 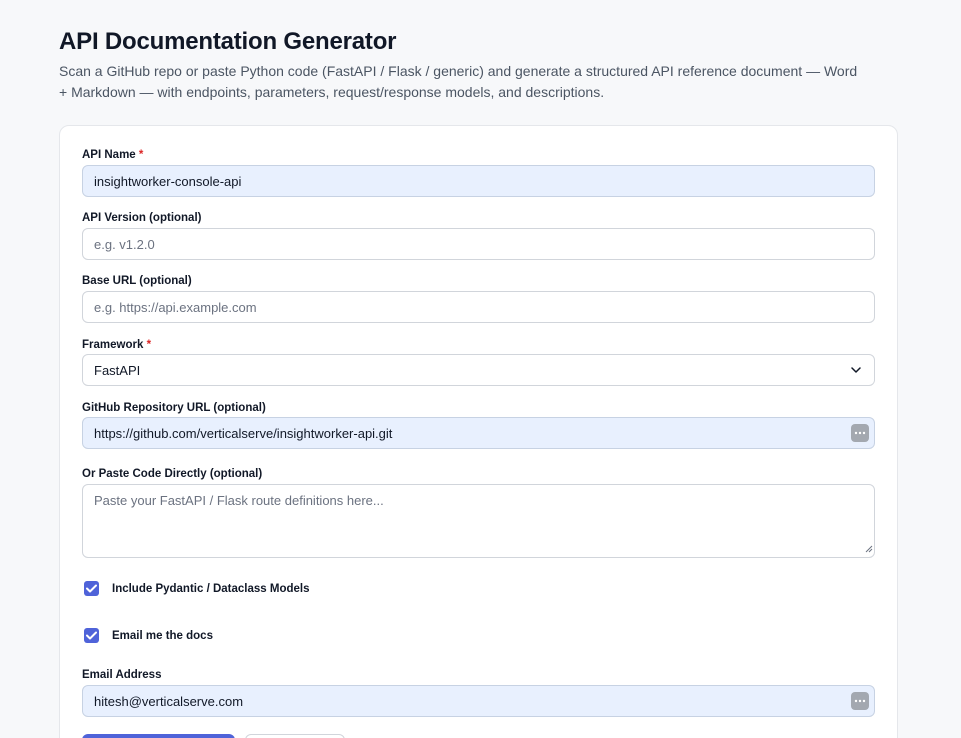 I want to click on api-name-input: insightworker-console-api, so click(x=478, y=181).